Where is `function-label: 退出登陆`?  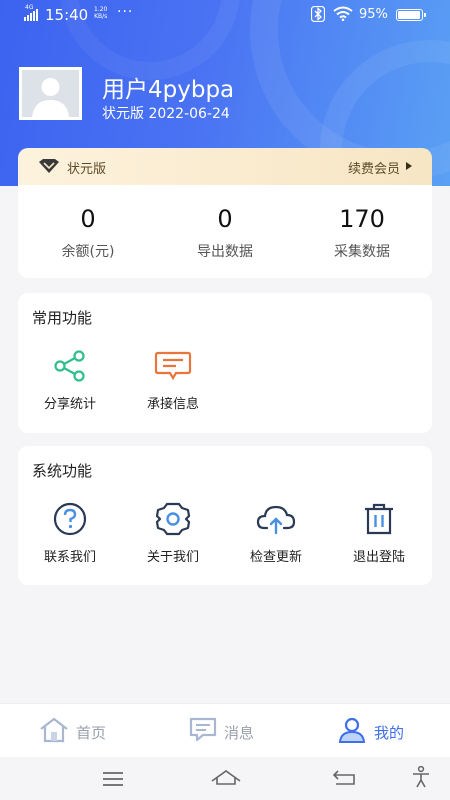 function-label: 退出登陆 is located at coordinates (378, 557).